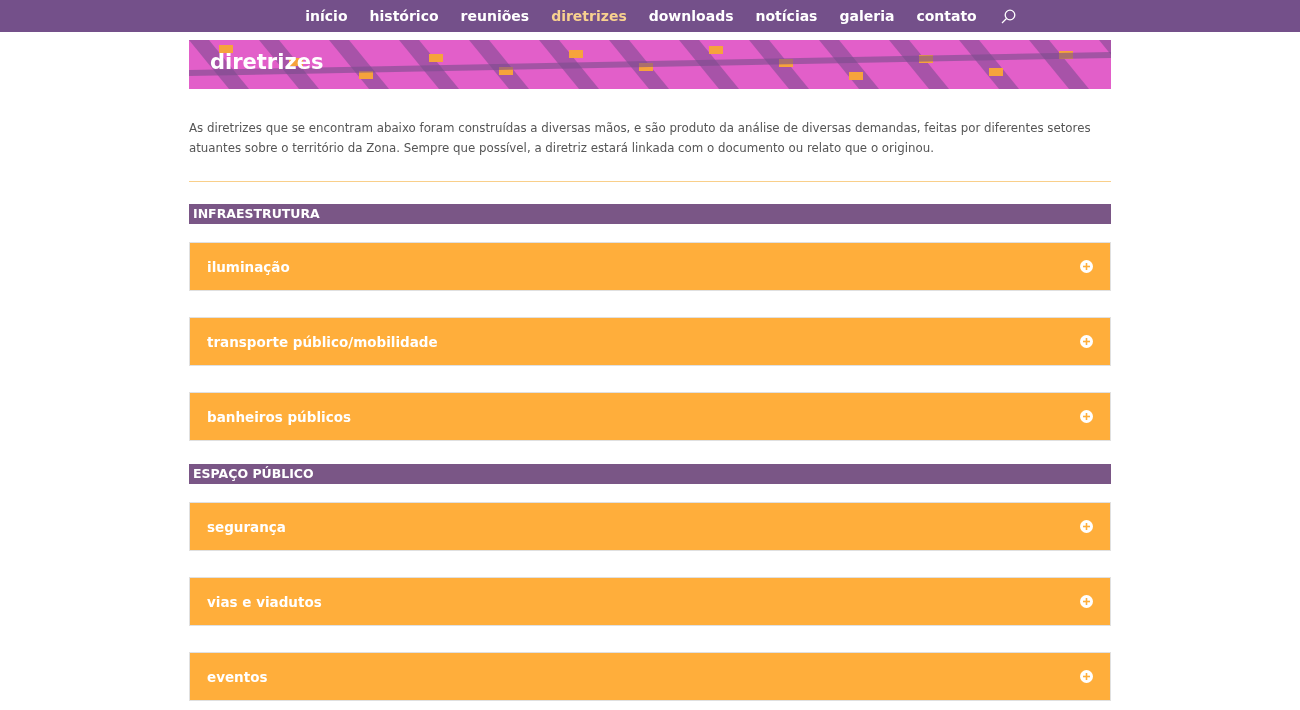 The width and height of the screenshot is (1300, 710). I want to click on page-title: diretrizes, so click(267, 62).